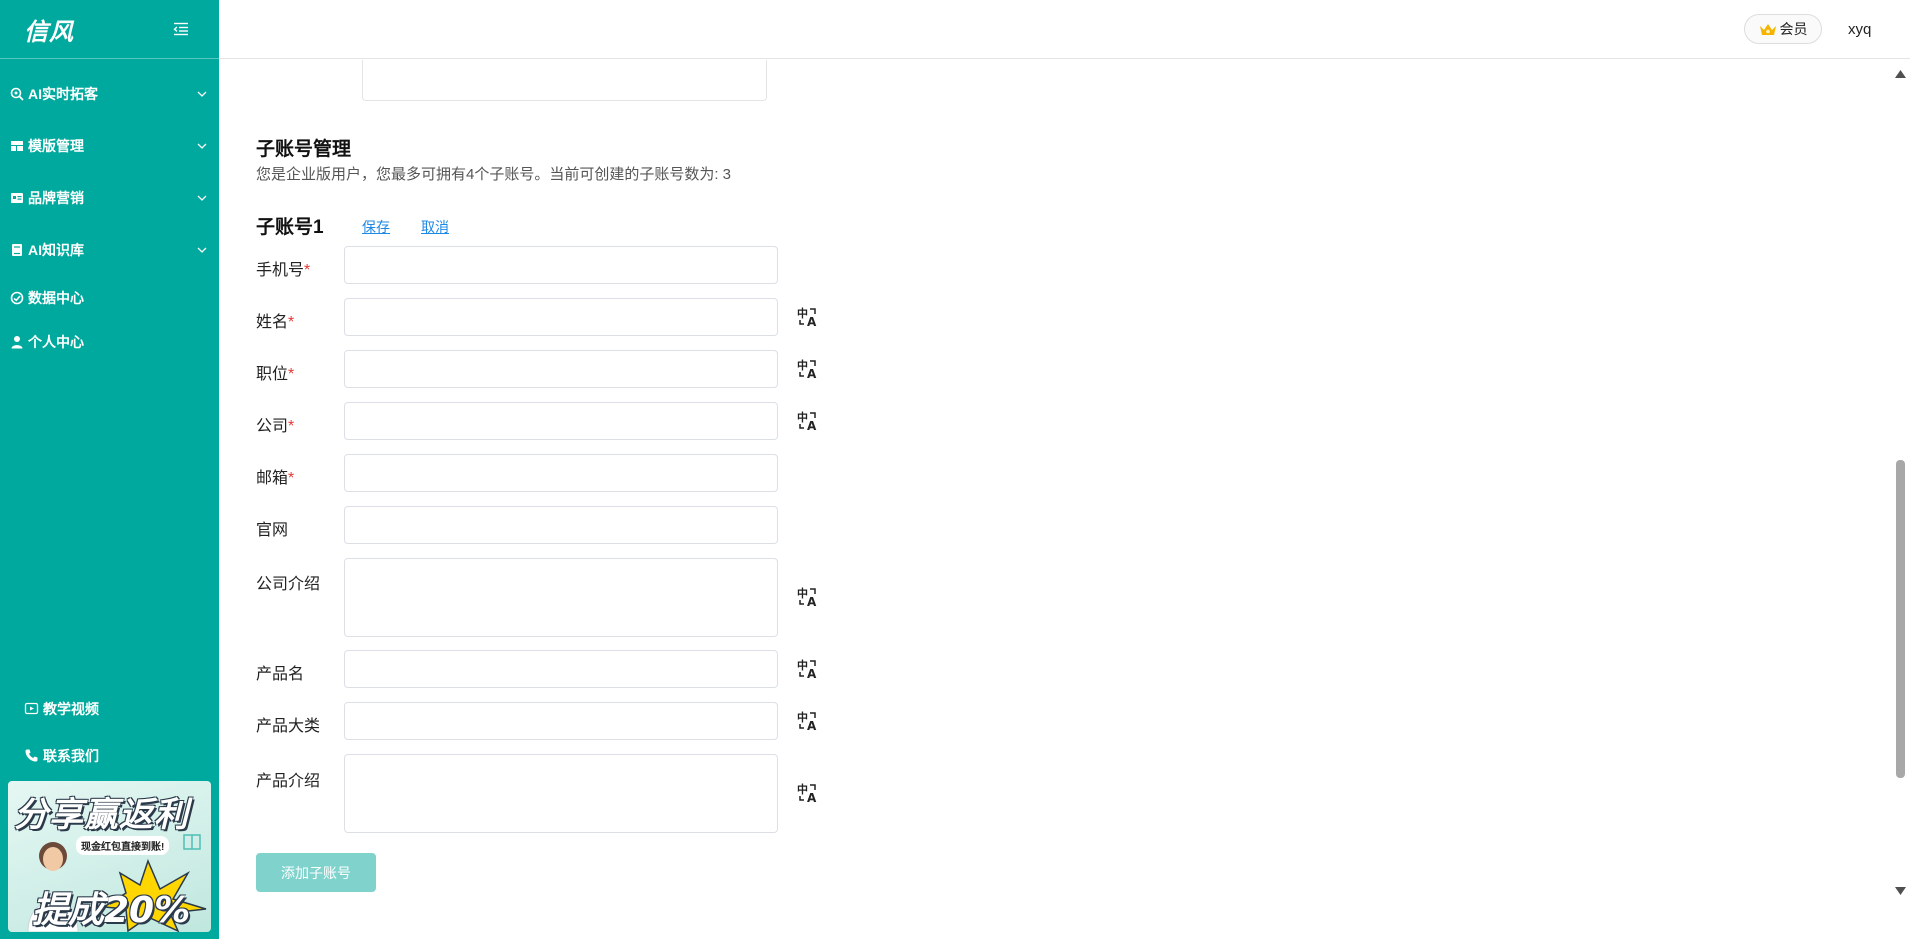 The height and width of the screenshot is (939, 1910). What do you see at coordinates (561, 525) in the screenshot?
I see `website-field` at bounding box center [561, 525].